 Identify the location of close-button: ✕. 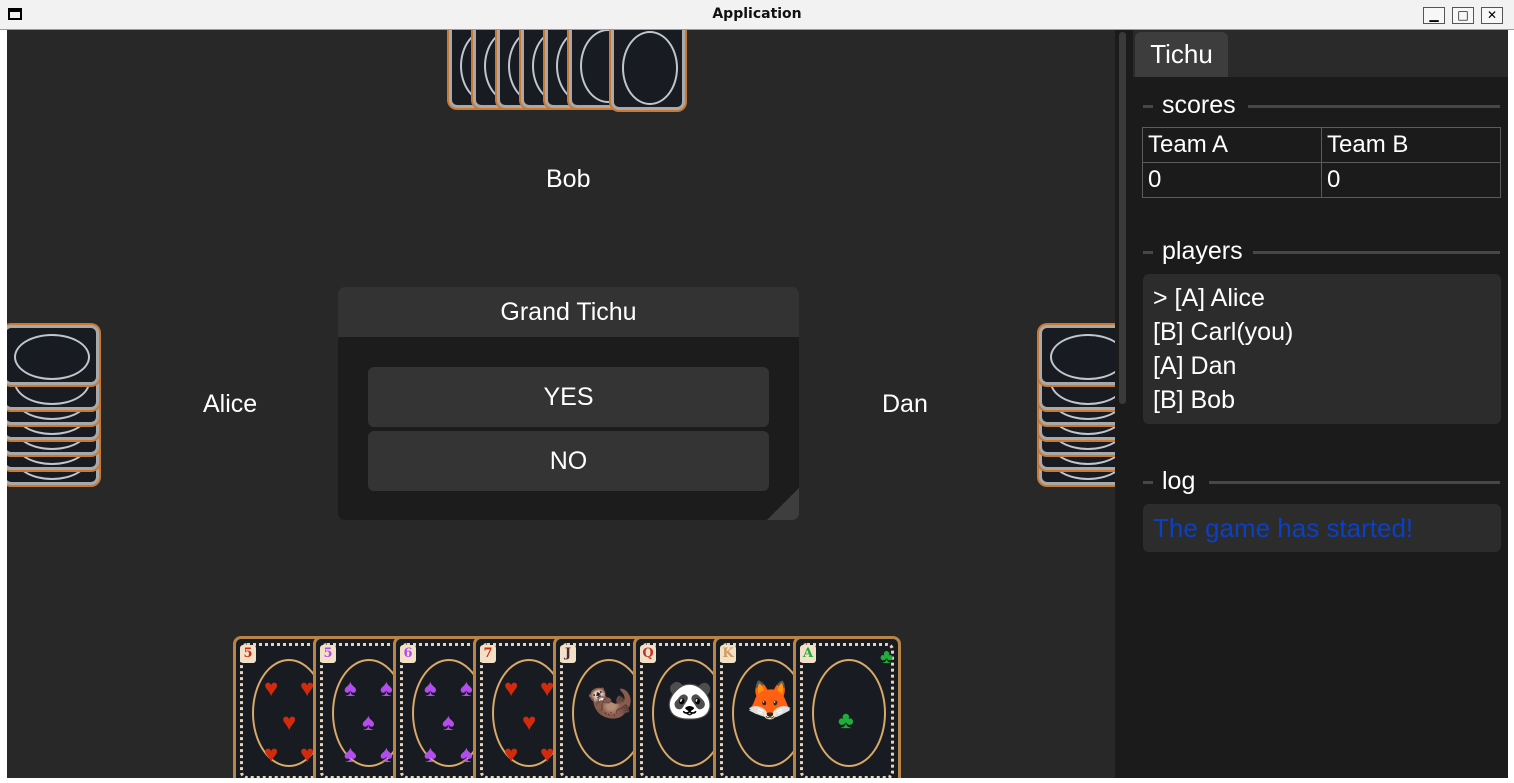
(1492, 15).